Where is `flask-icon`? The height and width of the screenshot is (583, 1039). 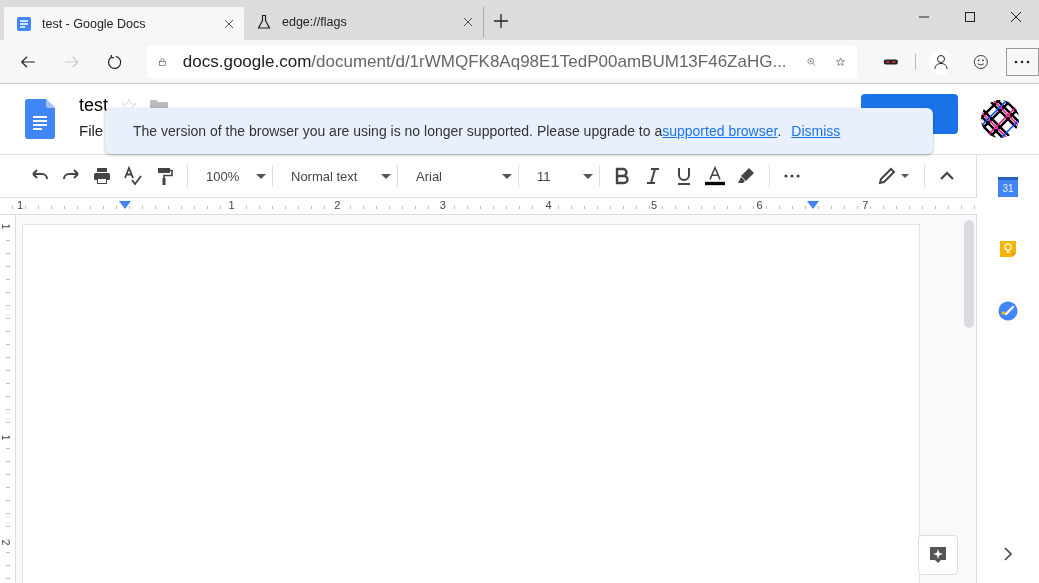
flask-icon is located at coordinates (264, 22).